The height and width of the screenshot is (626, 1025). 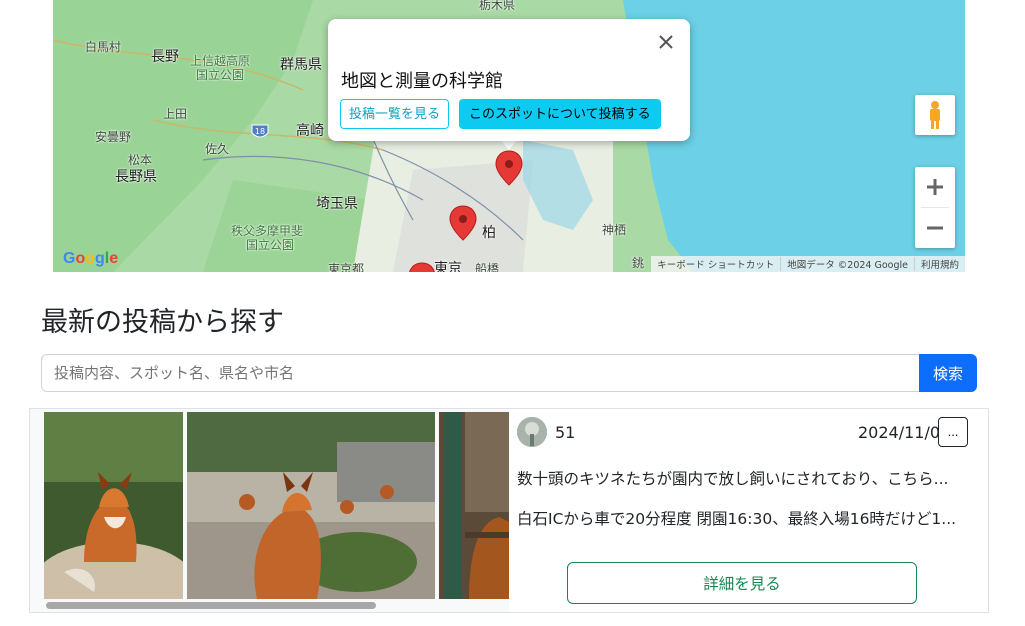 What do you see at coordinates (91, 258) in the screenshot?
I see `google-logo: Google` at bounding box center [91, 258].